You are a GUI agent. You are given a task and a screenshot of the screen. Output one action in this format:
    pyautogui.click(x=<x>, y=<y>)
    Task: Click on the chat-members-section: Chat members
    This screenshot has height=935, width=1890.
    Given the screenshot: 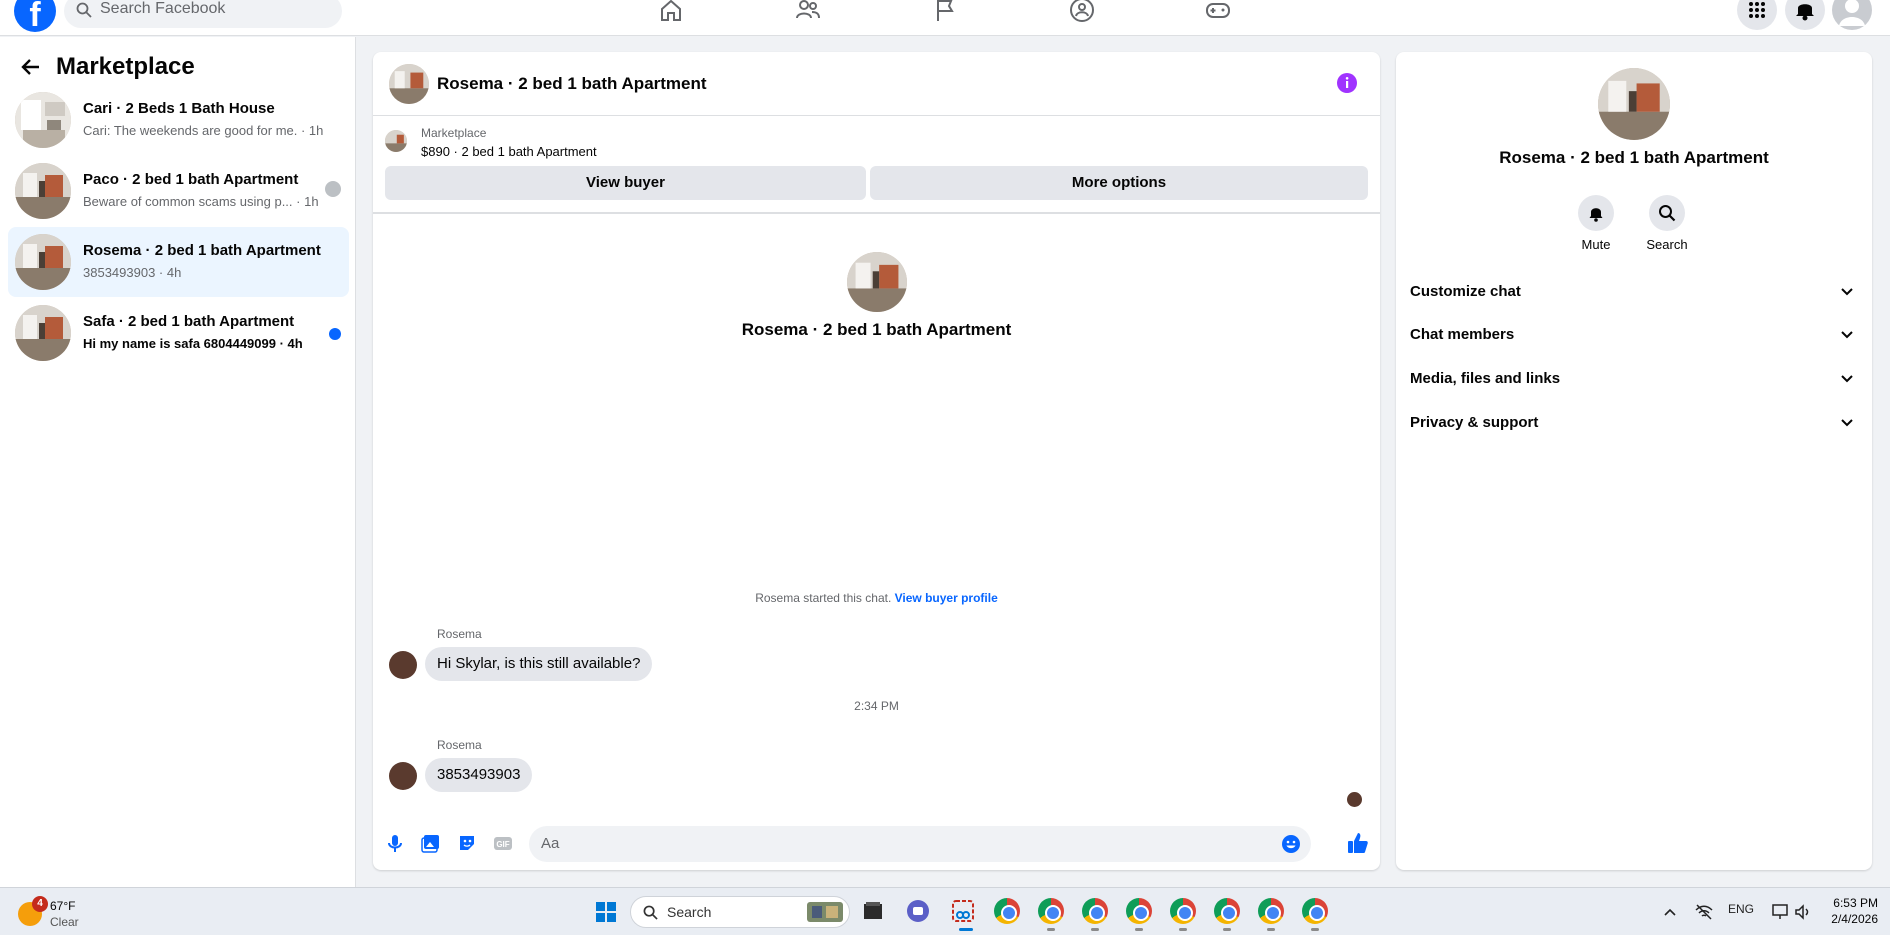 What is the action you would take?
    pyautogui.click(x=1634, y=335)
    